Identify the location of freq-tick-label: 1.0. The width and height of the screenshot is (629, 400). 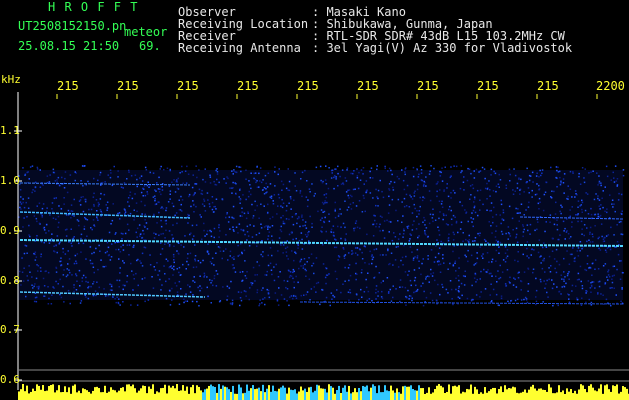
(10, 180).